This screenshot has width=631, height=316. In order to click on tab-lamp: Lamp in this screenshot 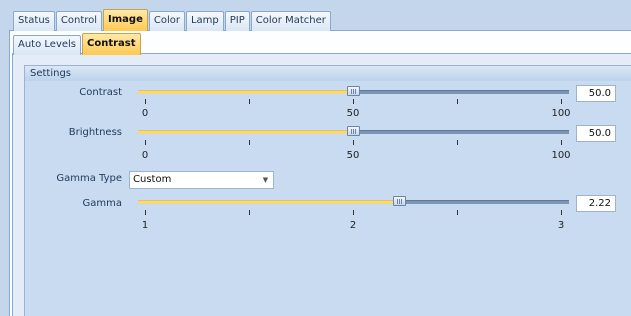, I will do `click(204, 21)`.